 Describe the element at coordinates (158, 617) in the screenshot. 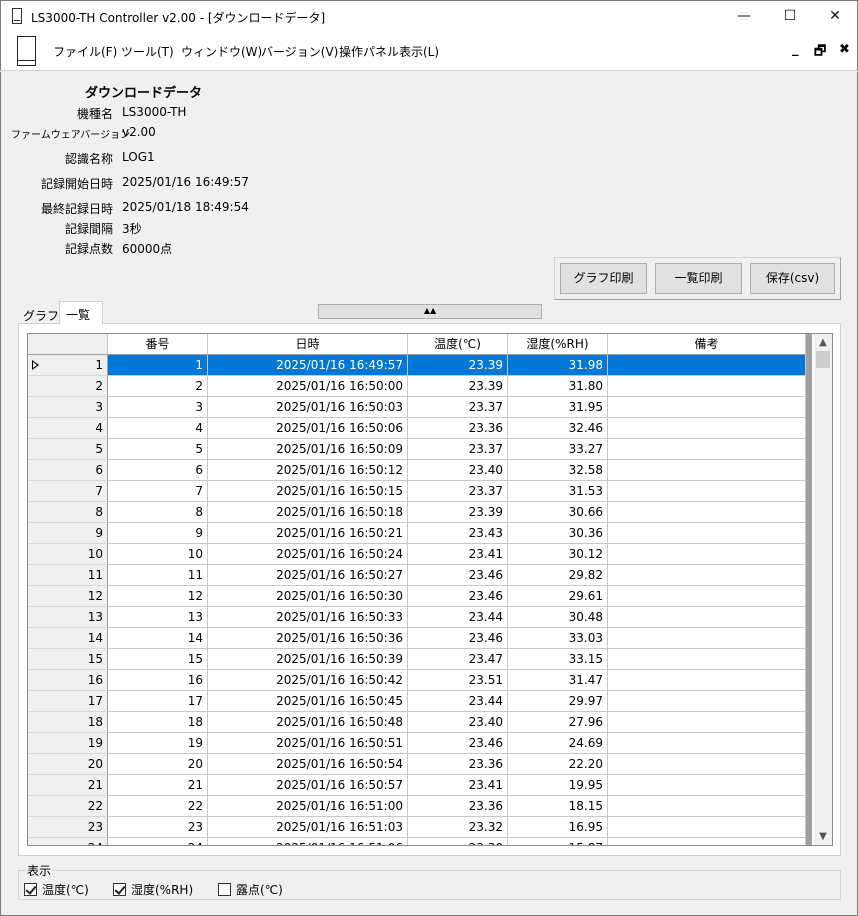

I see `cell-number: 13` at that location.